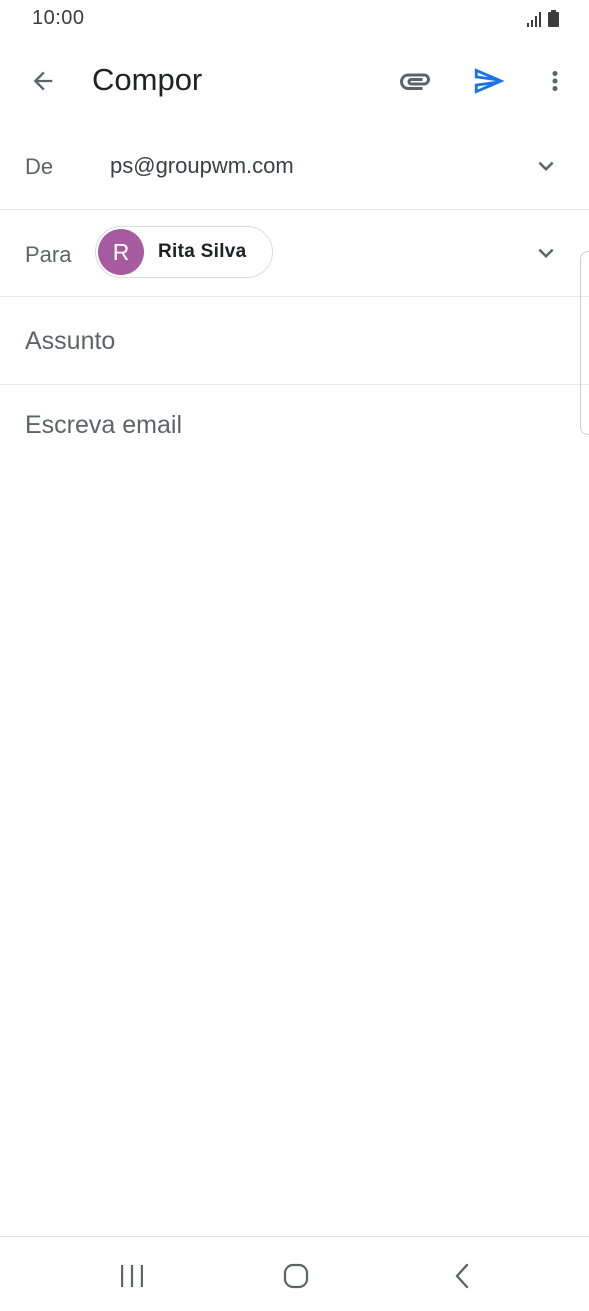 This screenshot has width=589, height=1311. I want to click on back-arrow-icon, so click(43, 81).